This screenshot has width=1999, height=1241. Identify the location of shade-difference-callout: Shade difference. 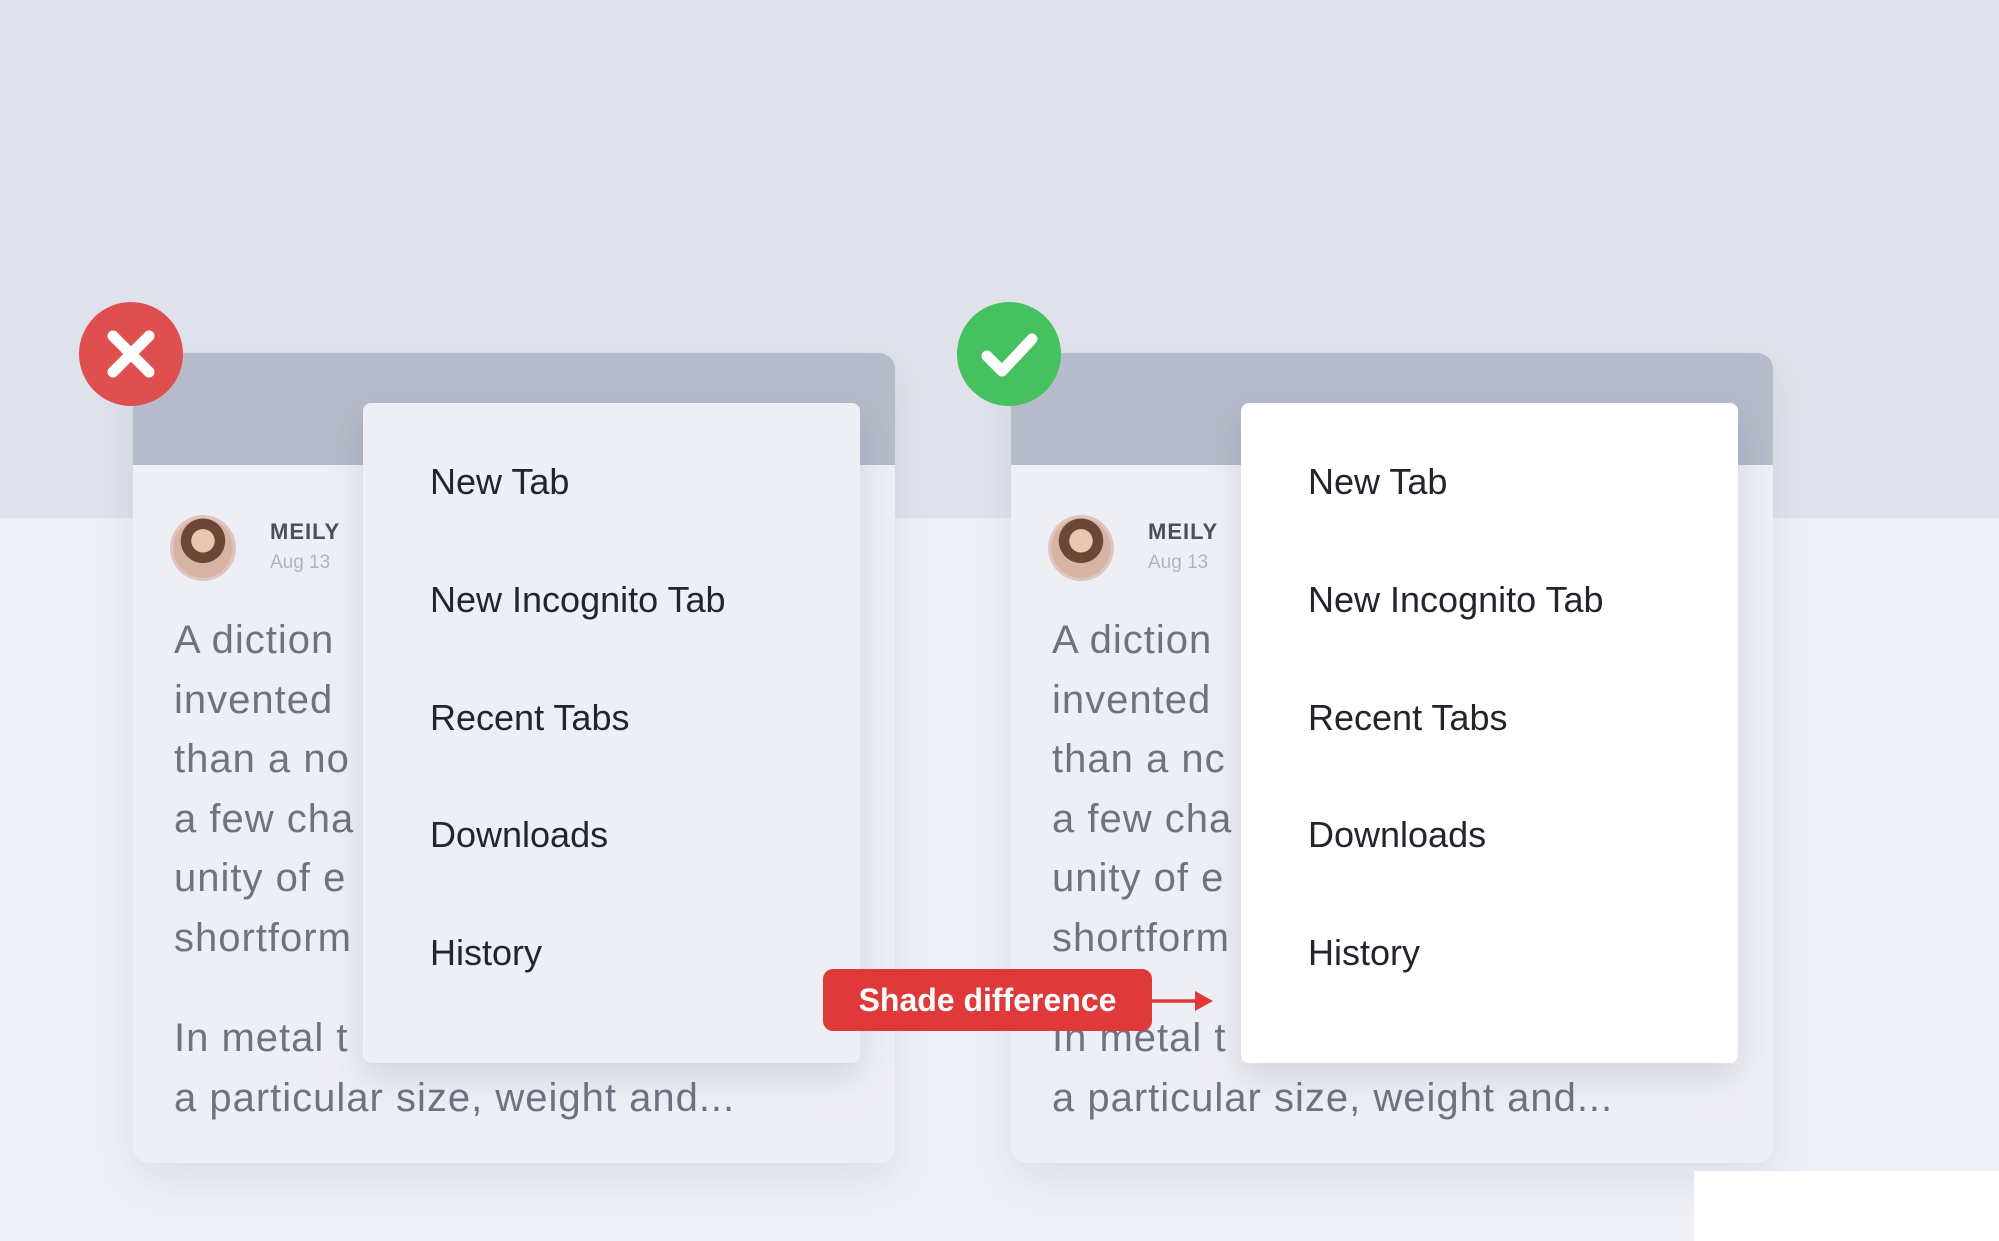
(987, 1000).